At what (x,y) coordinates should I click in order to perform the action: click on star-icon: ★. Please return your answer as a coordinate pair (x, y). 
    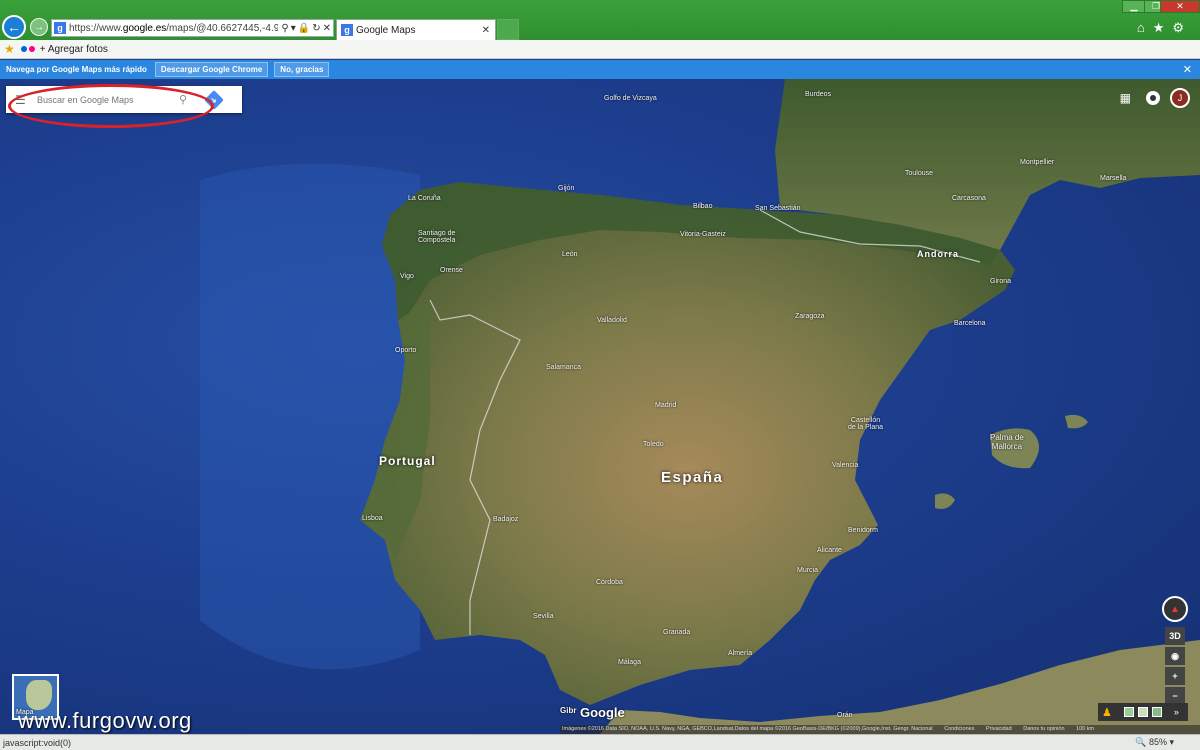
    Looking at the image, I should click on (1163, 27).